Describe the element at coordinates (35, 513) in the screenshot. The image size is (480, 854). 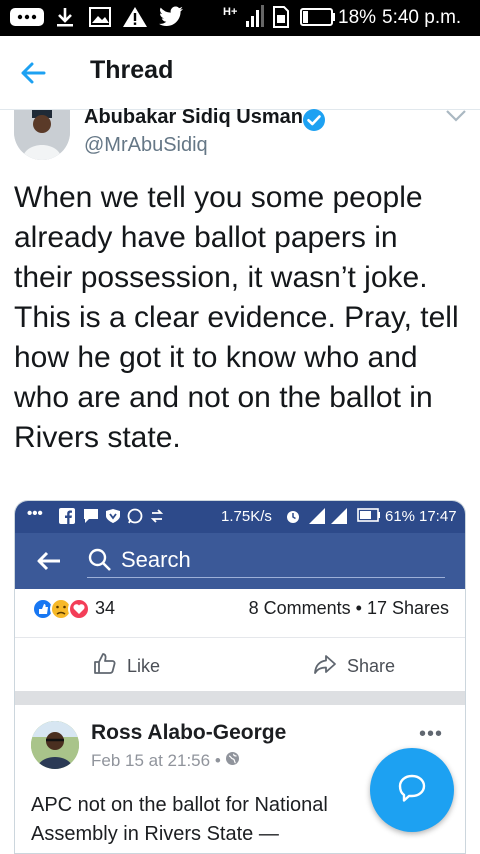
I see `more-dots-icon: •••` at that location.